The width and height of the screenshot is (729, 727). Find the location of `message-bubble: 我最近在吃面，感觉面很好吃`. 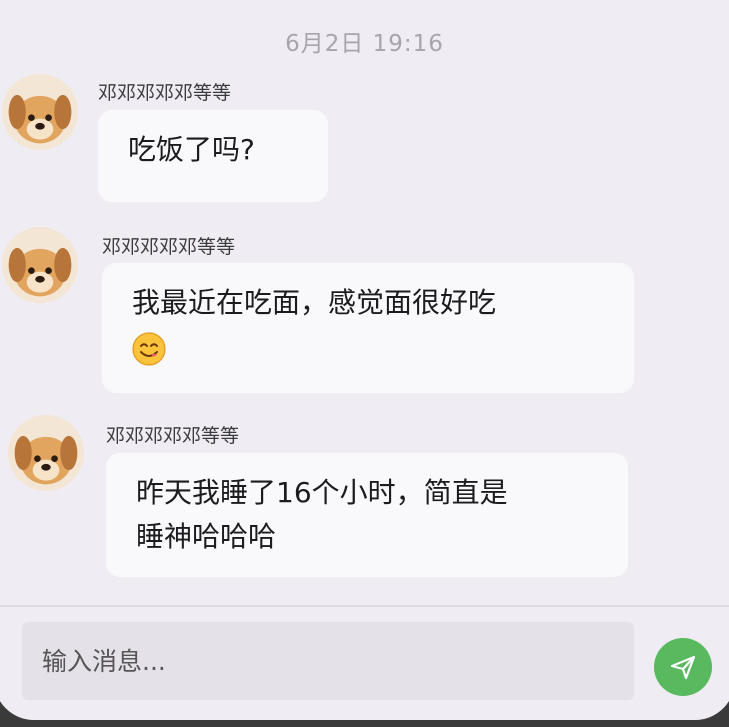

message-bubble: 我最近在吃面，感觉面很好吃 is located at coordinates (368, 328).